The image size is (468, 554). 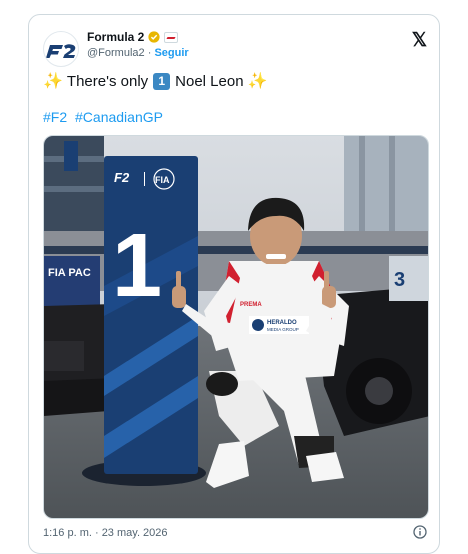 What do you see at coordinates (116, 53) in the screenshot?
I see `handle: @Formula2` at bounding box center [116, 53].